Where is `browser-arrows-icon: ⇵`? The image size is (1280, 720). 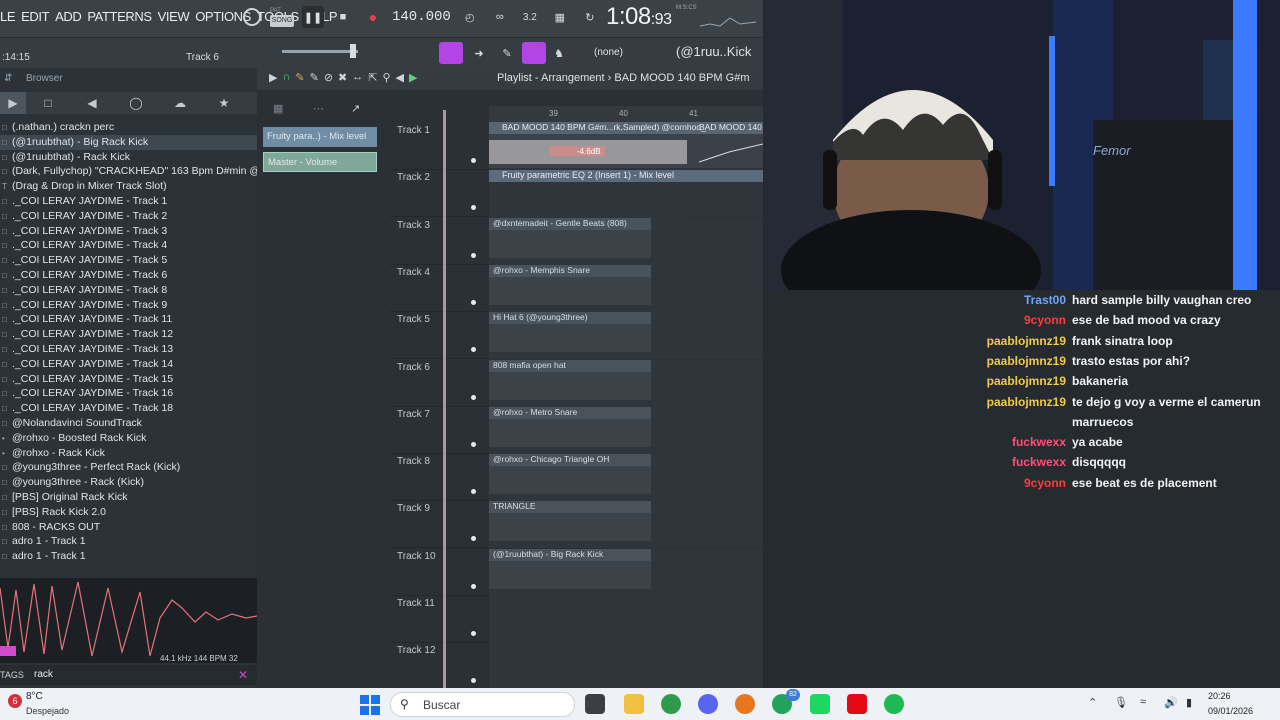
browser-arrows-icon: ⇵ is located at coordinates (8, 78).